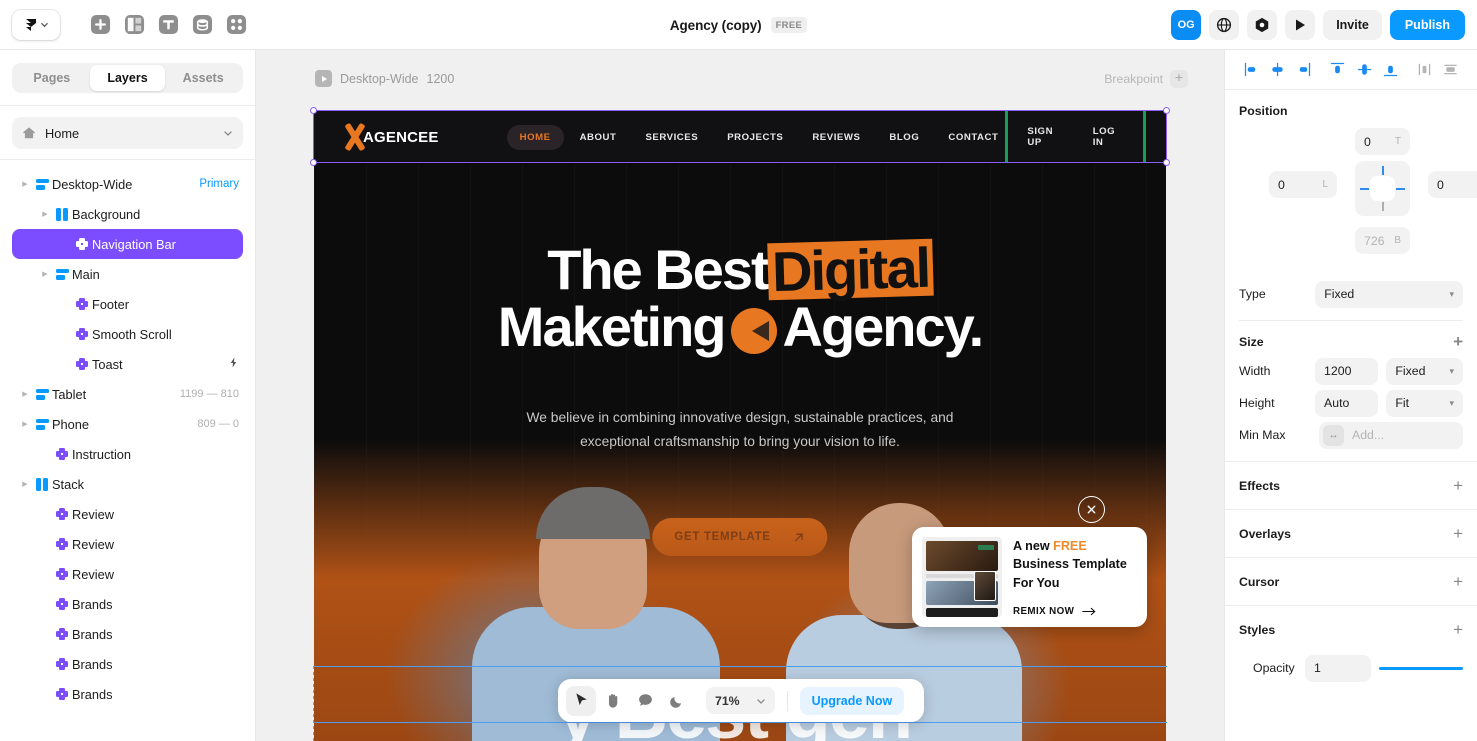  I want to click on opacity-slider, so click(1421, 668).